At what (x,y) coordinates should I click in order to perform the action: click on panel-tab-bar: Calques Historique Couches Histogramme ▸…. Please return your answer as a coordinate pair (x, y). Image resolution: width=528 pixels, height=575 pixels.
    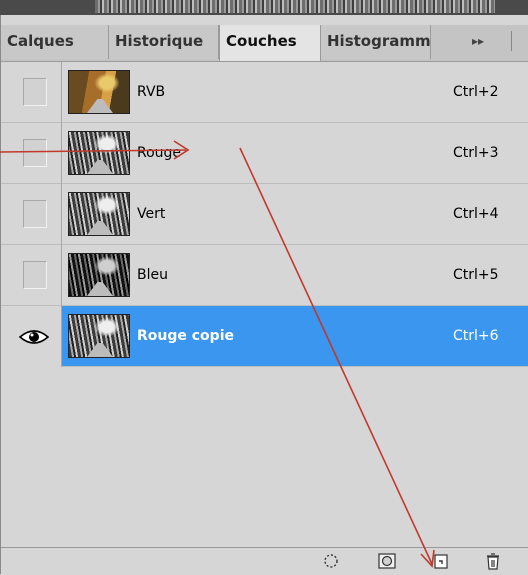
    Looking at the image, I should click on (264, 43).